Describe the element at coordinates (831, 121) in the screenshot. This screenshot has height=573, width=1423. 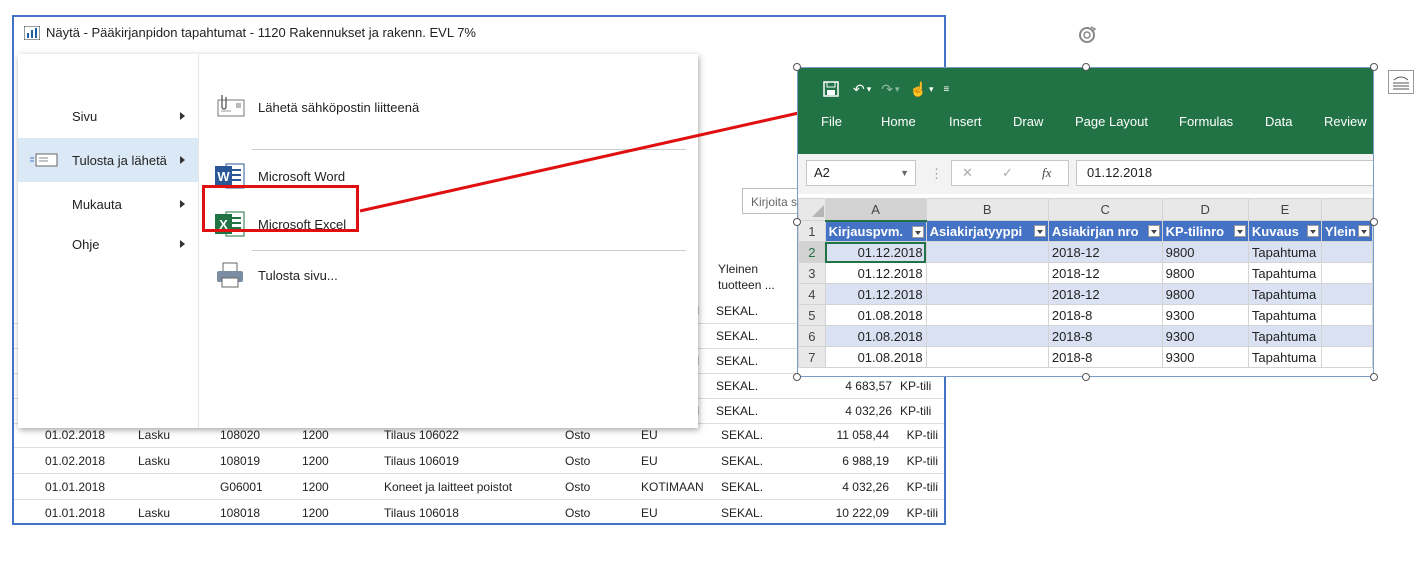
I see `tab-file: File` at that location.